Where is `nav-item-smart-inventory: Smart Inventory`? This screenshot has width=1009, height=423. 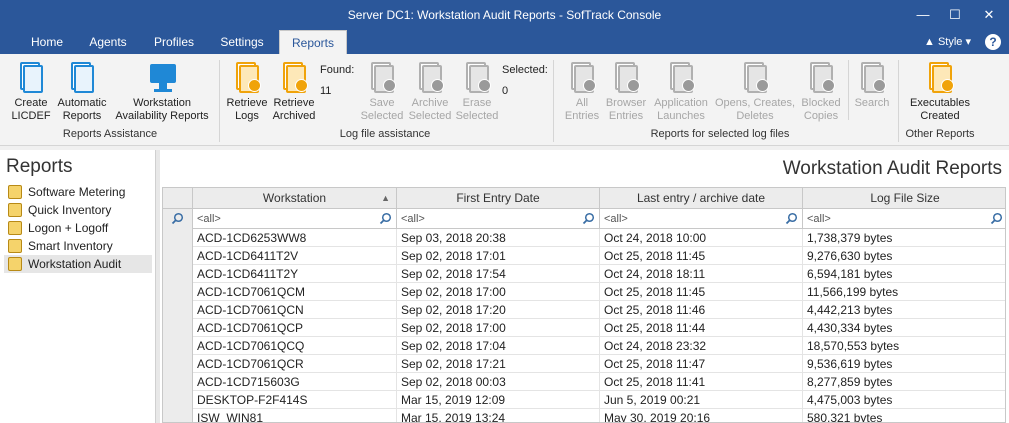 nav-item-smart-inventory: Smart Inventory is located at coordinates (78, 246).